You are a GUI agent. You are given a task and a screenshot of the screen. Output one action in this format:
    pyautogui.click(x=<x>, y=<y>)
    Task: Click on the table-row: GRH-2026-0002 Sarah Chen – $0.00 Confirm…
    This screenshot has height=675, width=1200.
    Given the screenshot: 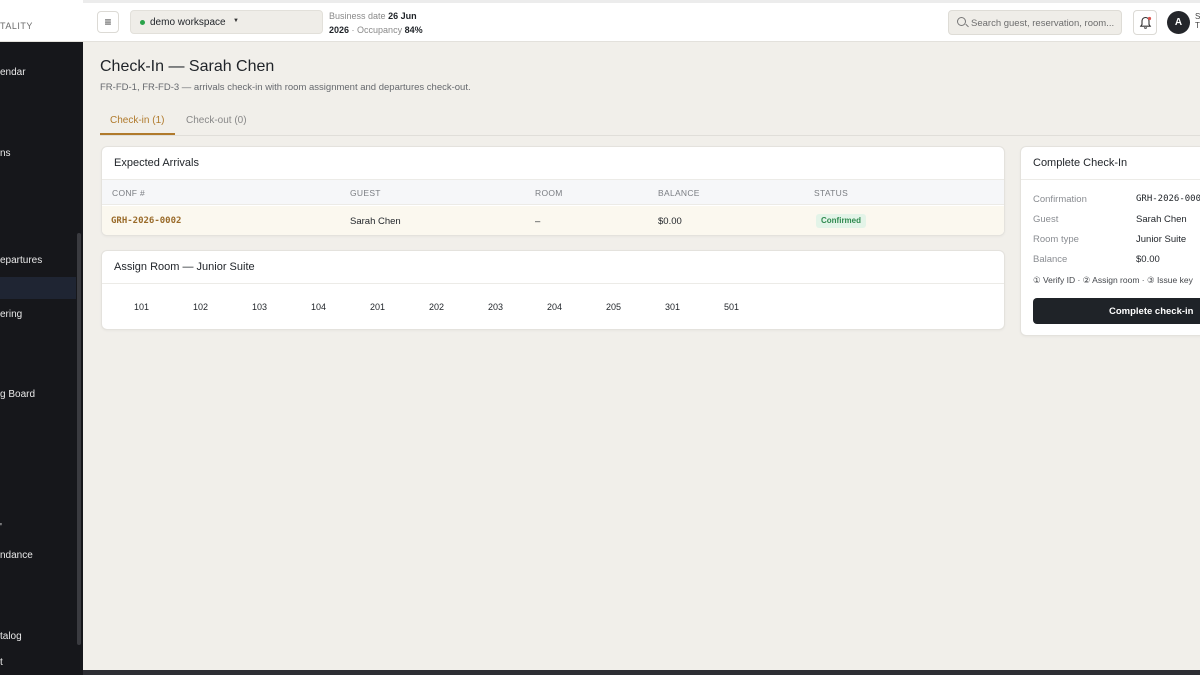 What is the action you would take?
    pyautogui.click(x=553, y=220)
    